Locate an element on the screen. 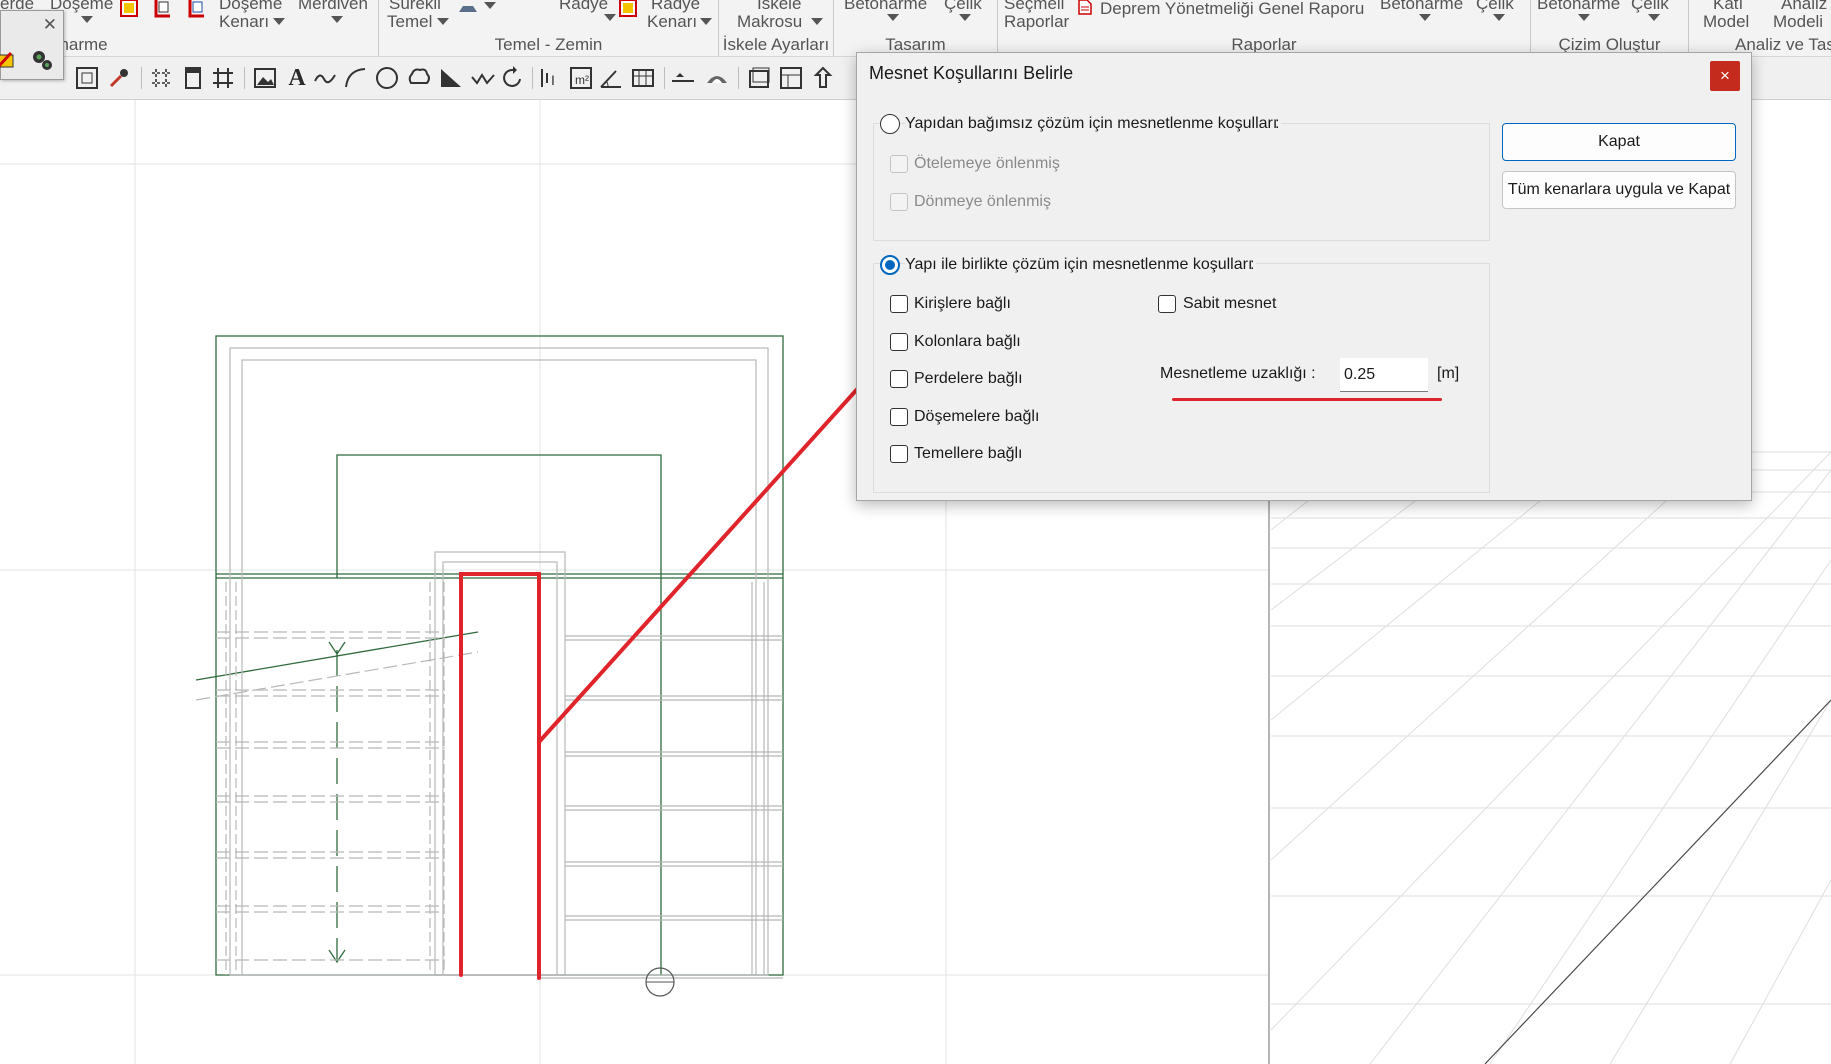 This screenshot has width=1831, height=1064. level-icon: I is located at coordinates (551, 78).